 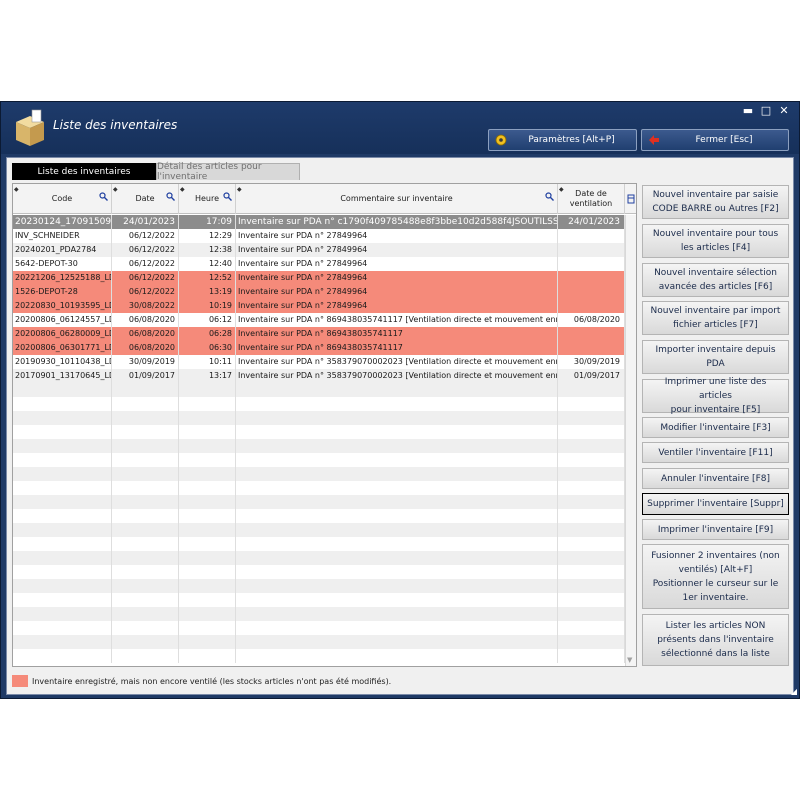 What do you see at coordinates (562, 140) in the screenshot?
I see `parameters-button: Paramètres [Alt+P]` at bounding box center [562, 140].